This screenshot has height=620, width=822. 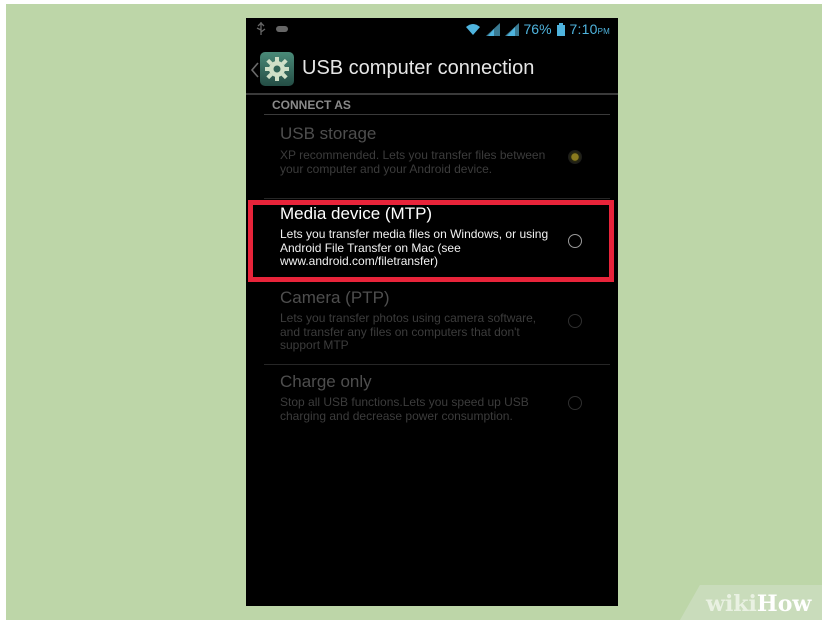 What do you see at coordinates (583, 29) in the screenshot?
I see `clock-time: 7:10` at bounding box center [583, 29].